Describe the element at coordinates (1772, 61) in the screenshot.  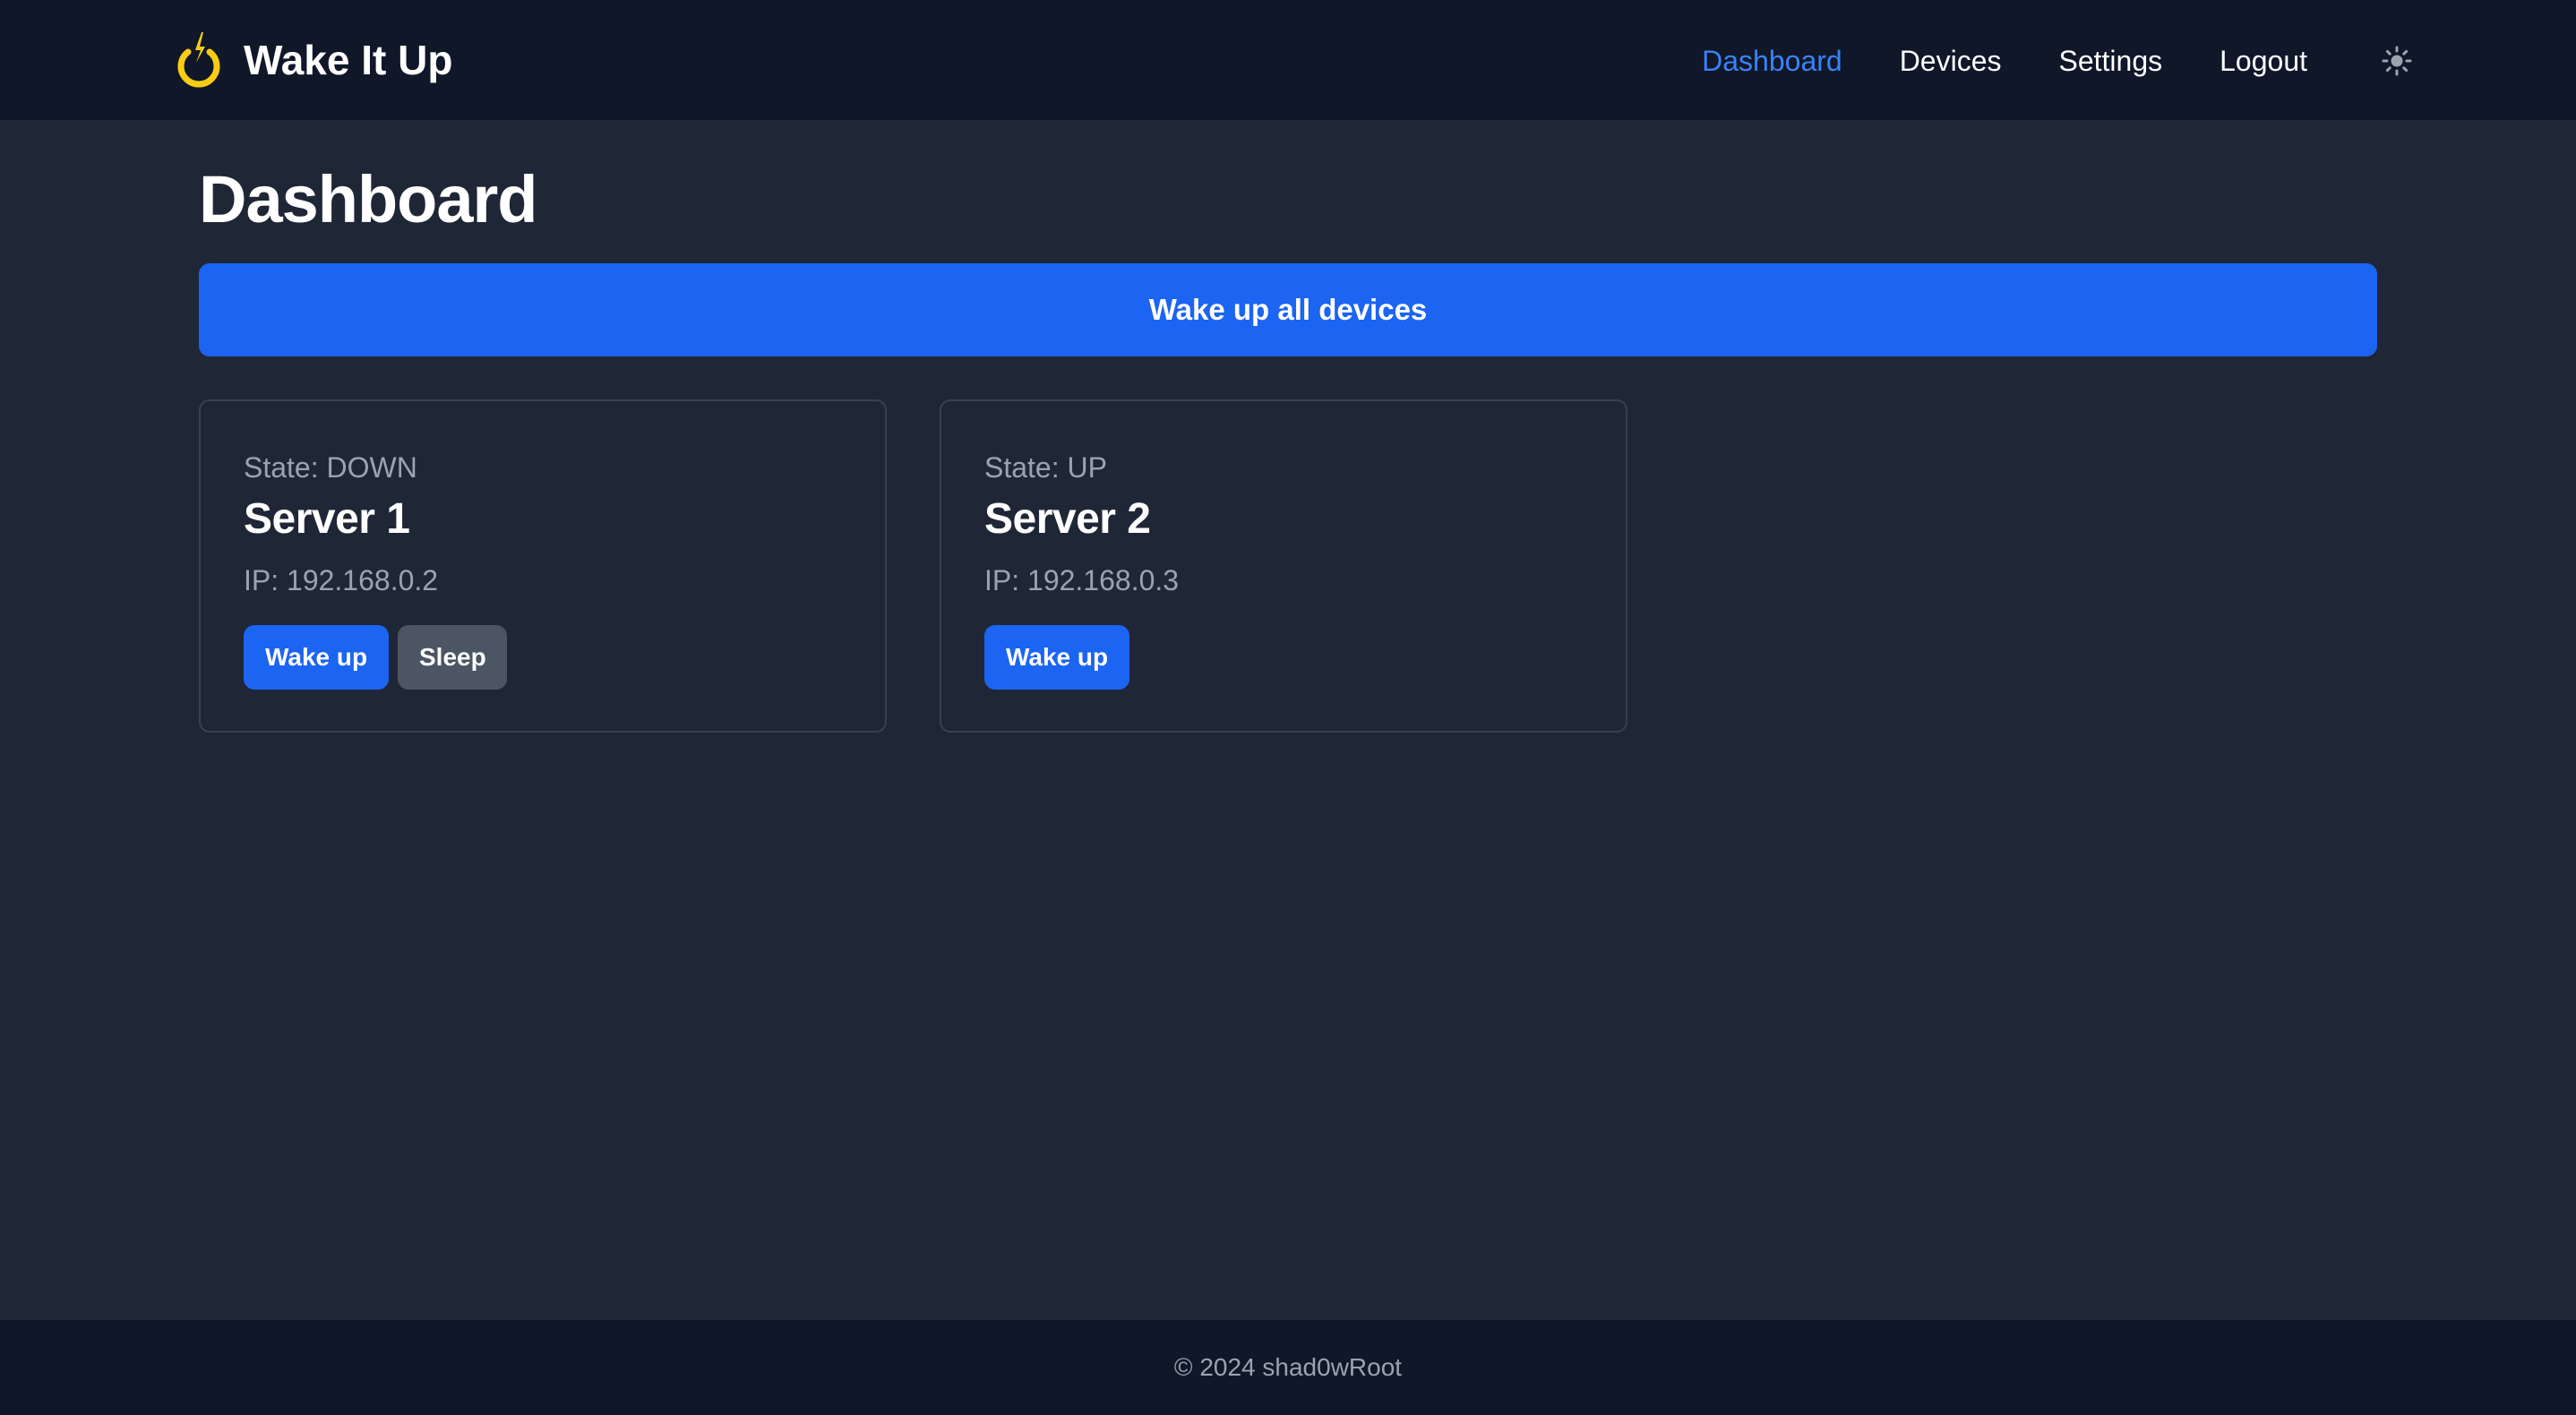
I see `nav-dashboard: Dashboard` at that location.